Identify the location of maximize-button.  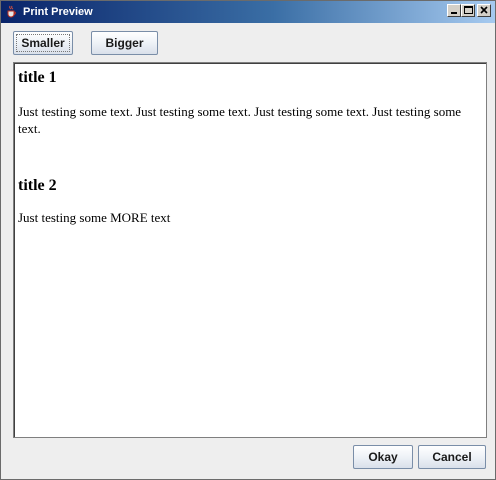
(468, 10).